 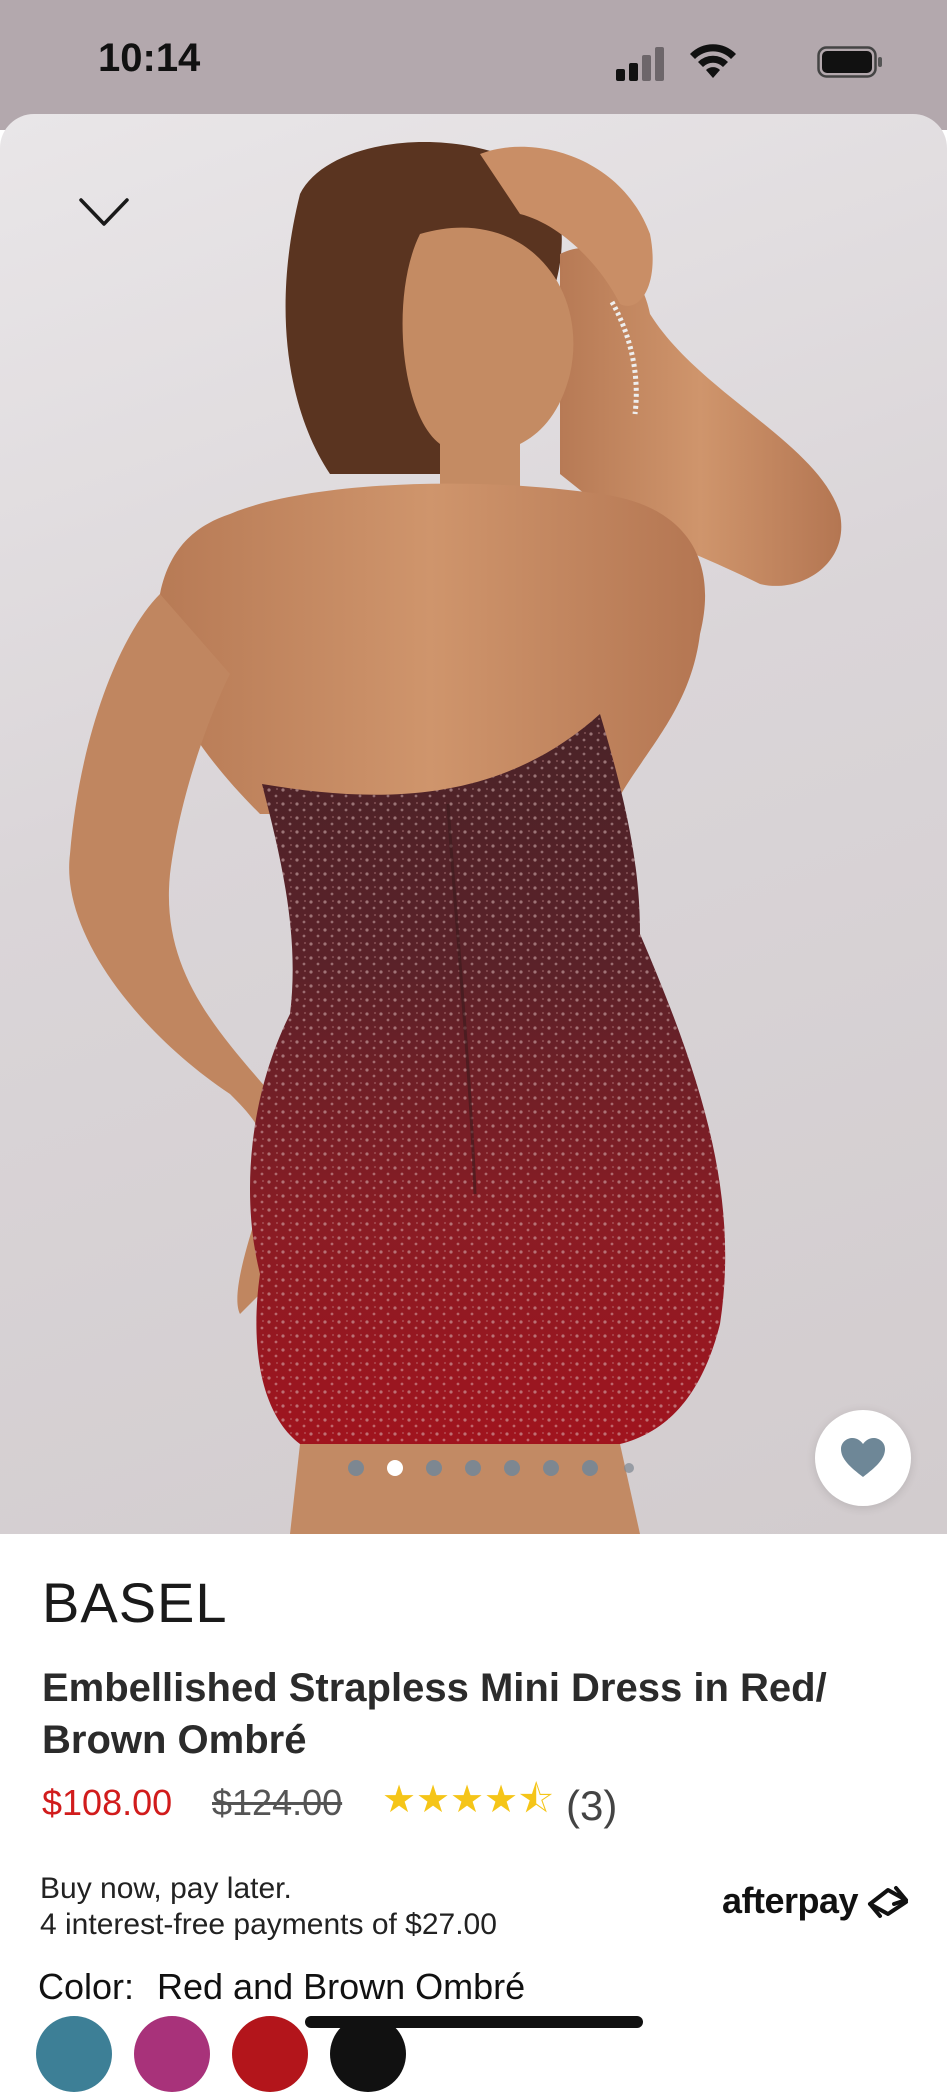 What do you see at coordinates (74, 2054) in the screenshot?
I see `color-swatch-teal` at bounding box center [74, 2054].